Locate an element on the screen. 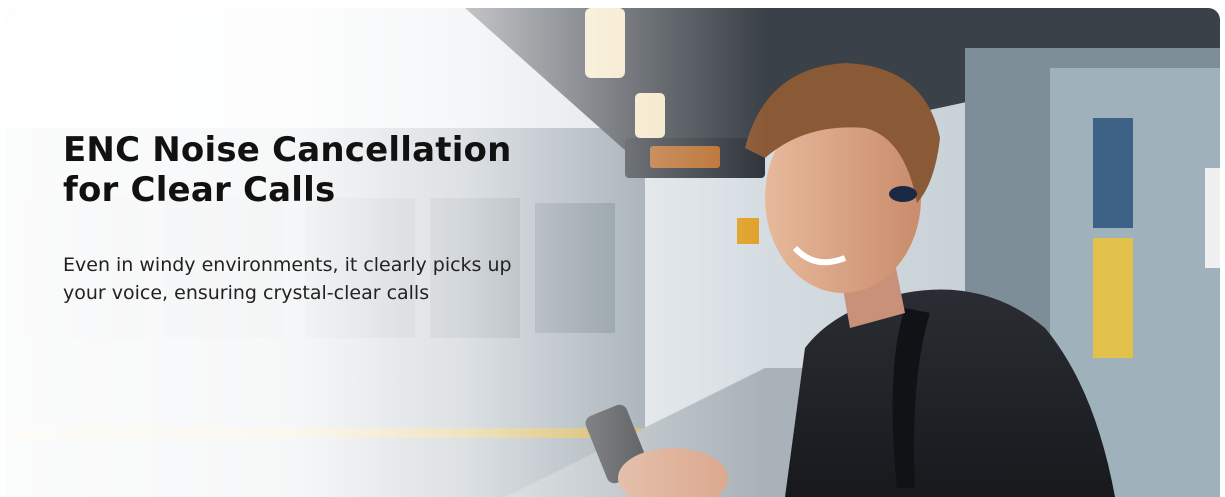 This screenshot has height=497, width=1225. banner-headline: ENC Noise Cancellation for Clear Calls is located at coordinates (287, 170).